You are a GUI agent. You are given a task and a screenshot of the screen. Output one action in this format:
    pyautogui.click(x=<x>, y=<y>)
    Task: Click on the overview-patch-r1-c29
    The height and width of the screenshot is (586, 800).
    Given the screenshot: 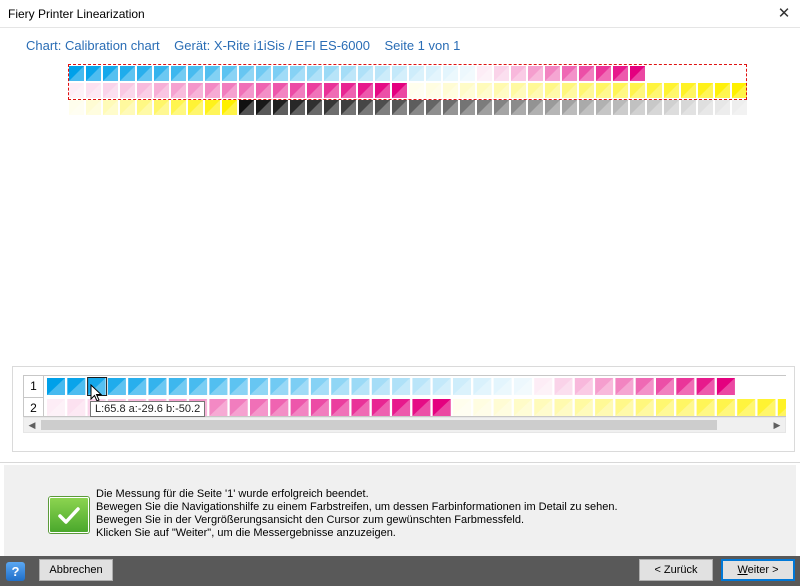 What is the action you would take?
    pyautogui.click(x=552, y=73)
    